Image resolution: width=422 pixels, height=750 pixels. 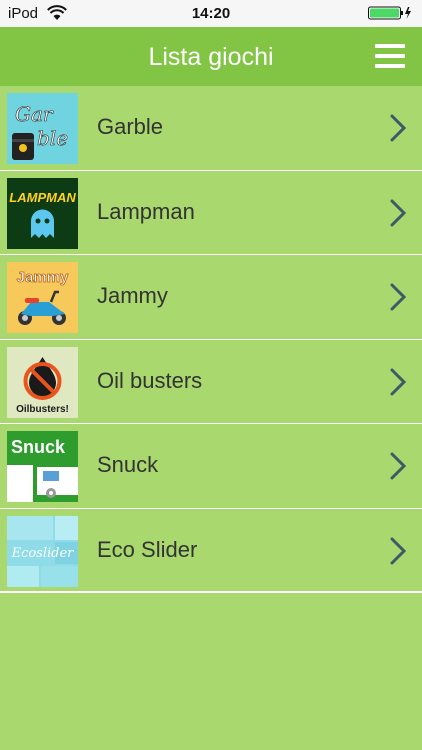 What do you see at coordinates (42, 297) in the screenshot?
I see `jammy-thumbnail: Jammy` at bounding box center [42, 297].